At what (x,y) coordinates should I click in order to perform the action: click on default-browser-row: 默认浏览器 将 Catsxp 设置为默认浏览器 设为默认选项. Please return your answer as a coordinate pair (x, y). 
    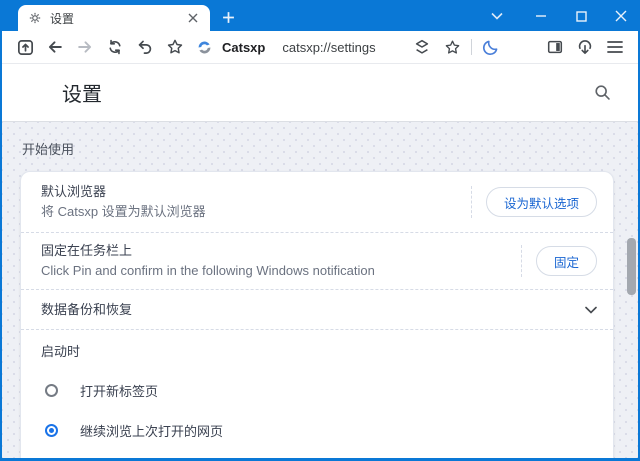
    Looking at the image, I should click on (317, 202).